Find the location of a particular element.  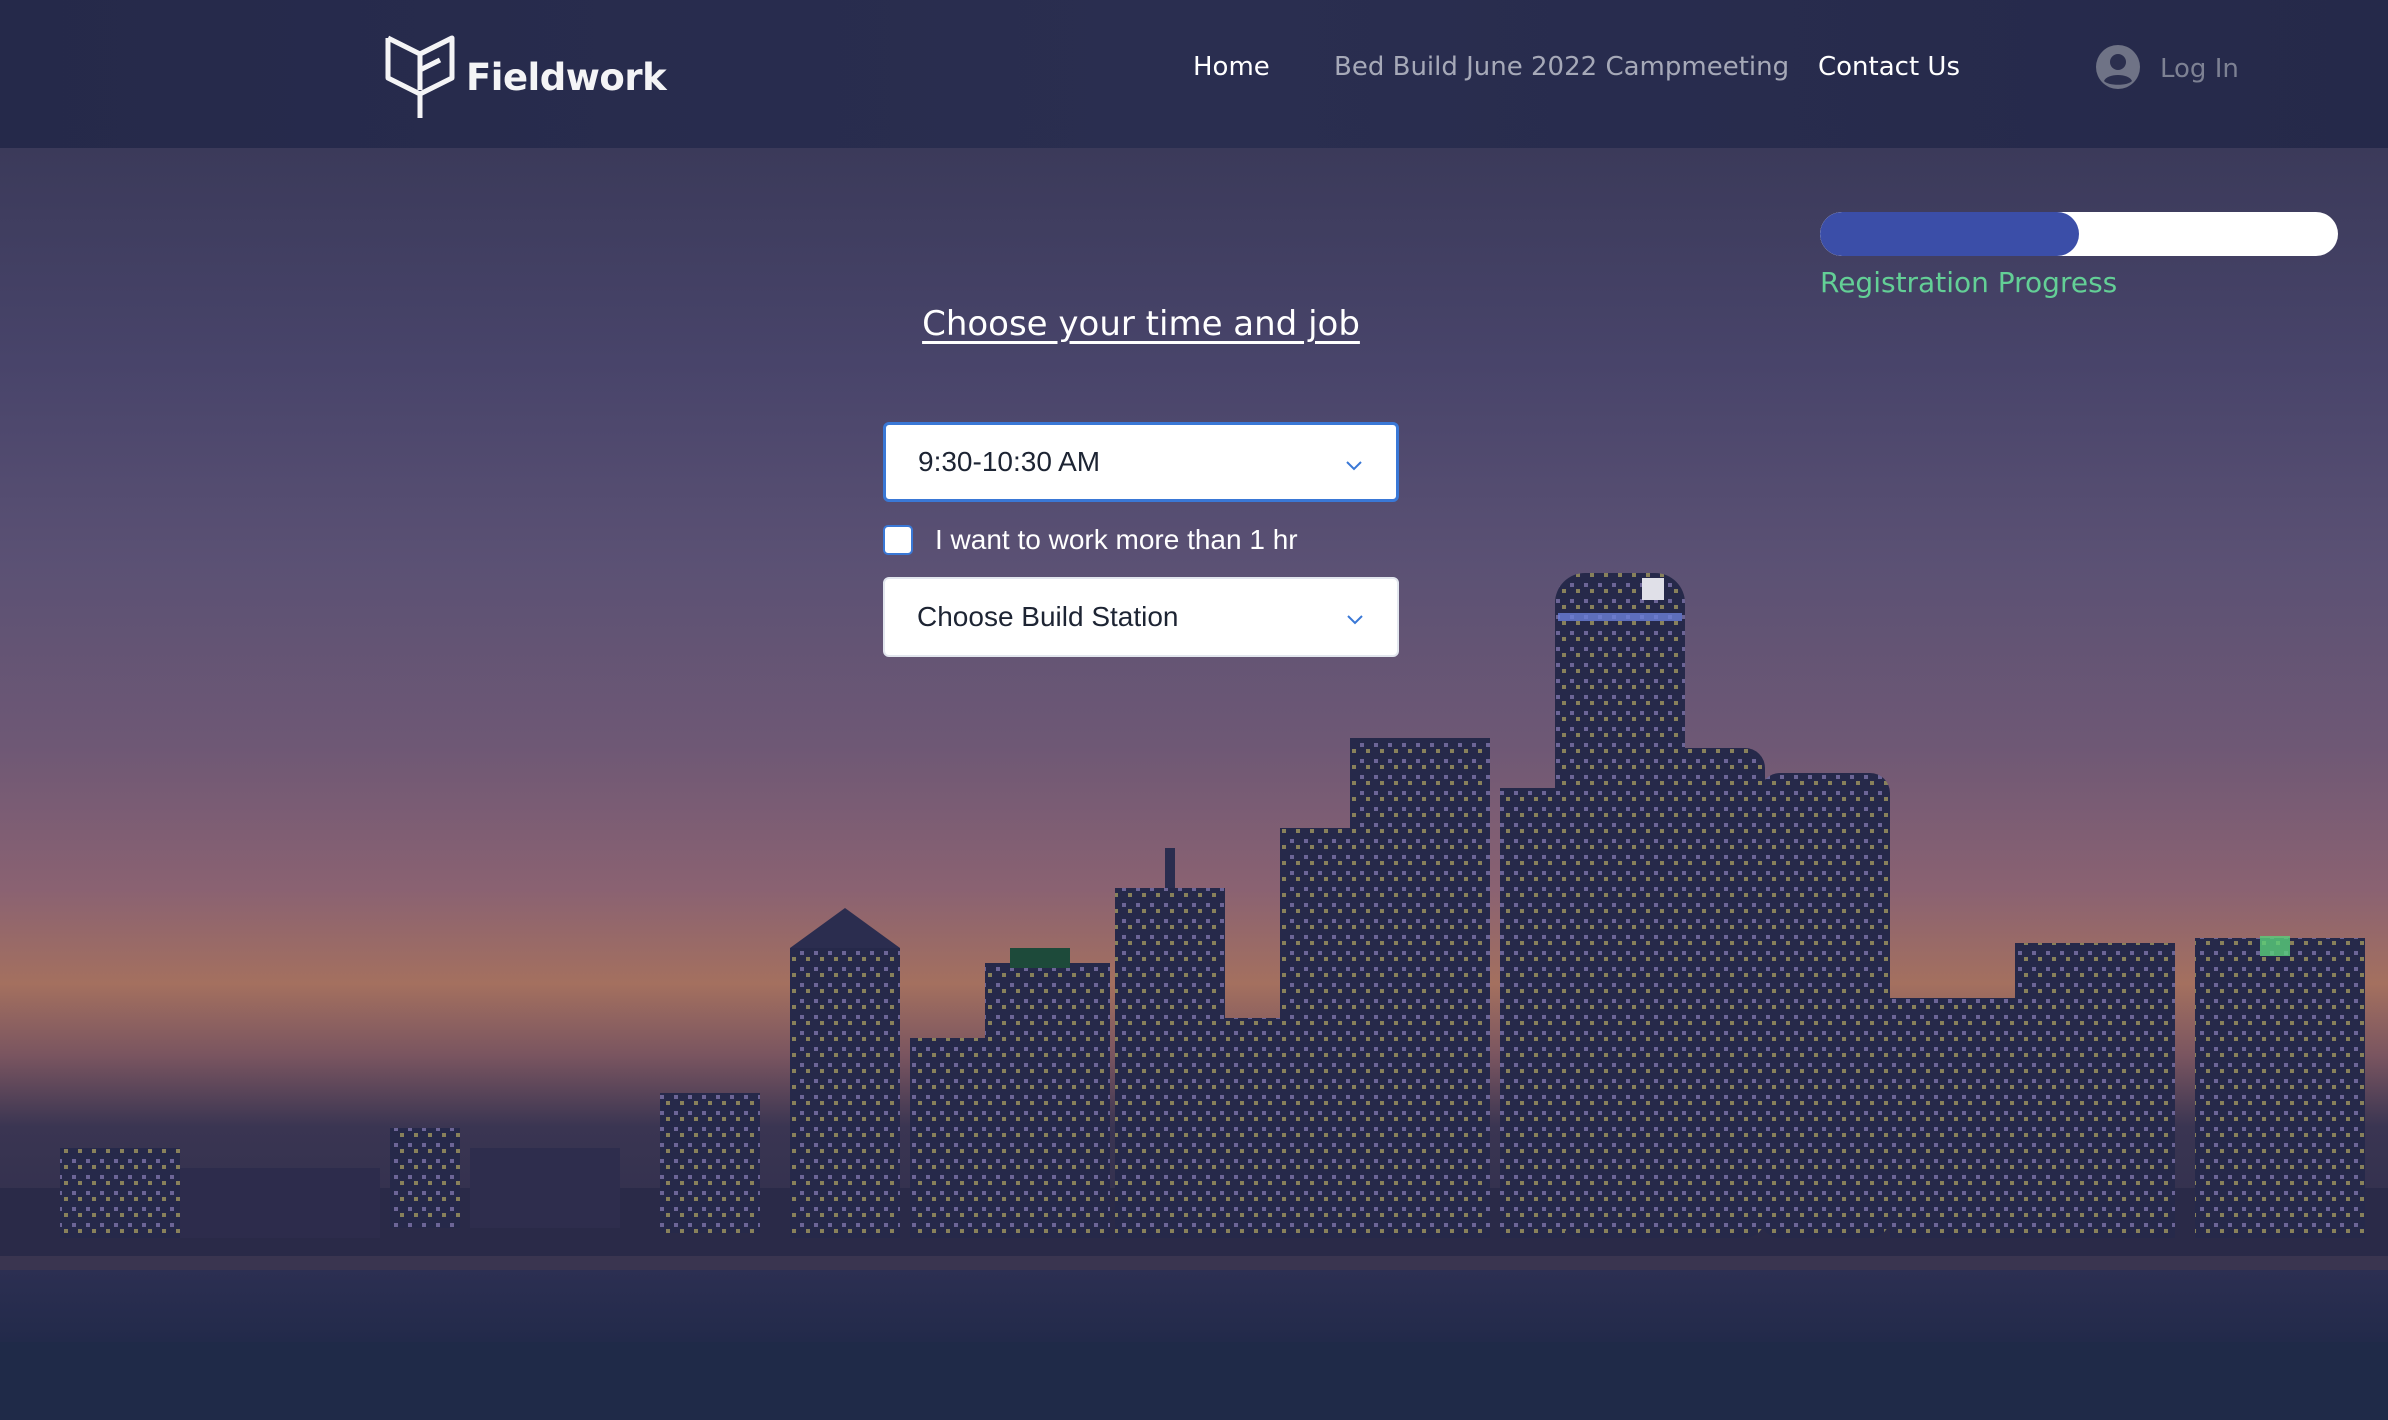

more-than-hour-option: I want to work more than 1 hr is located at coordinates (1090, 540).